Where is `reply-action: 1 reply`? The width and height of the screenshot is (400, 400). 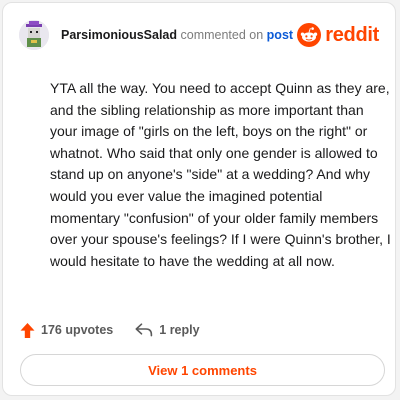 reply-action: 1 reply is located at coordinates (167, 330).